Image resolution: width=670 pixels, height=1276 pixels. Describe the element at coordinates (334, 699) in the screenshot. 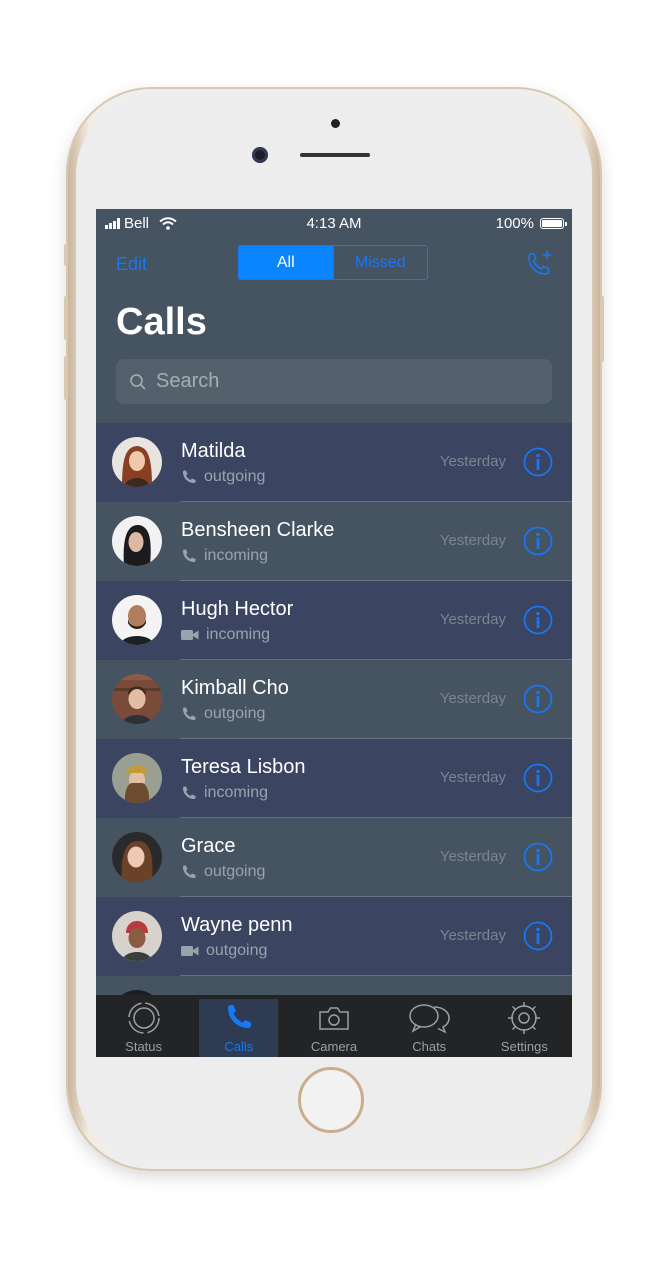

I see `call-row: Kimball Cho outgoing Yesterday` at that location.